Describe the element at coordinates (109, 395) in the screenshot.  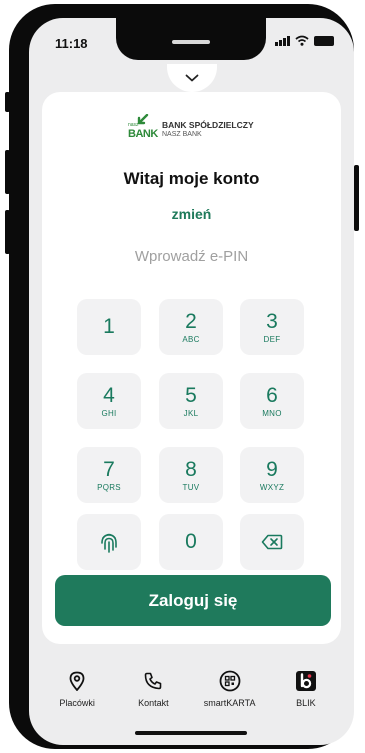
I see `key-digit: 4` at that location.